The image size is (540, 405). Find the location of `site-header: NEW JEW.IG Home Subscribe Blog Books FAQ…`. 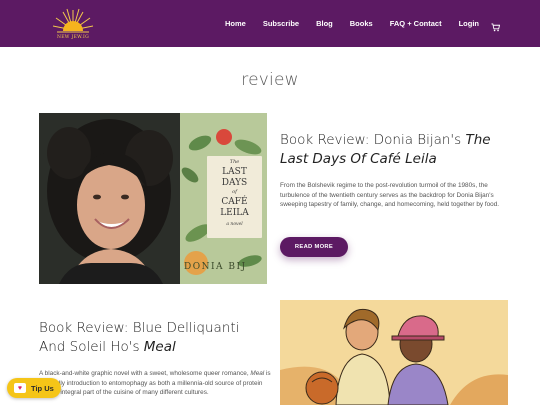

site-header: NEW JEW.IG Home Subscribe Blog Books FAQ… is located at coordinates (270, 23).